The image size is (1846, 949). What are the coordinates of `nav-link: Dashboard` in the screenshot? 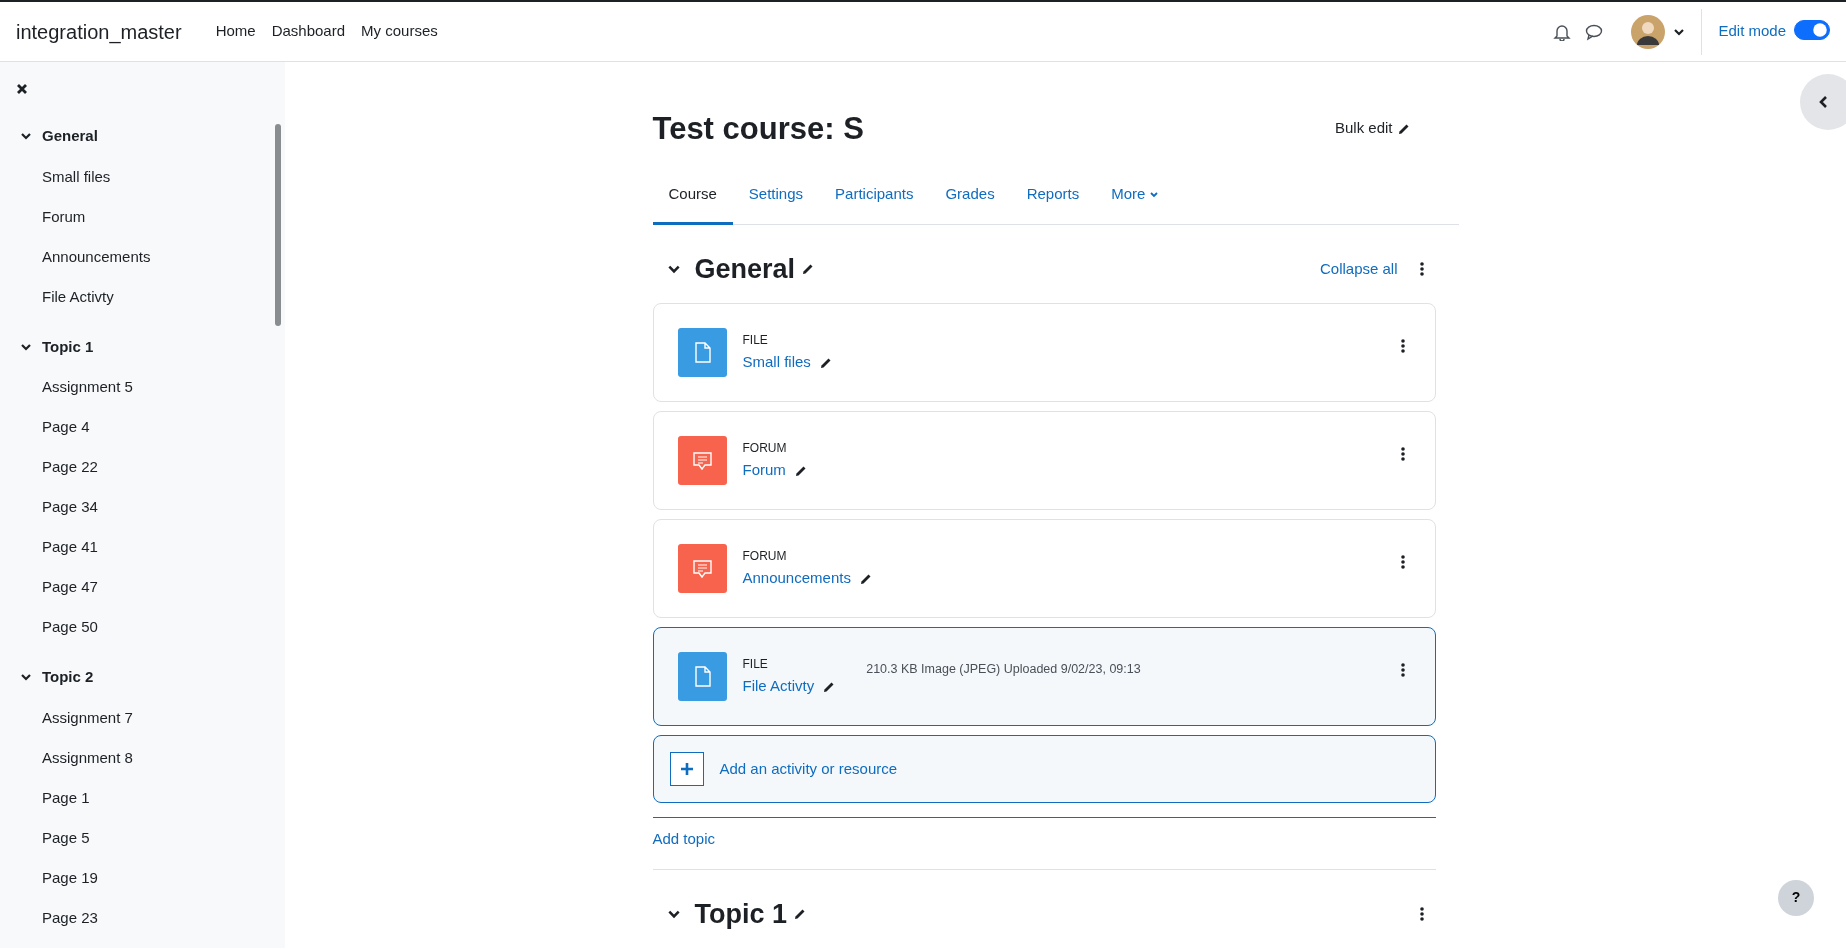 It's located at (308, 31).